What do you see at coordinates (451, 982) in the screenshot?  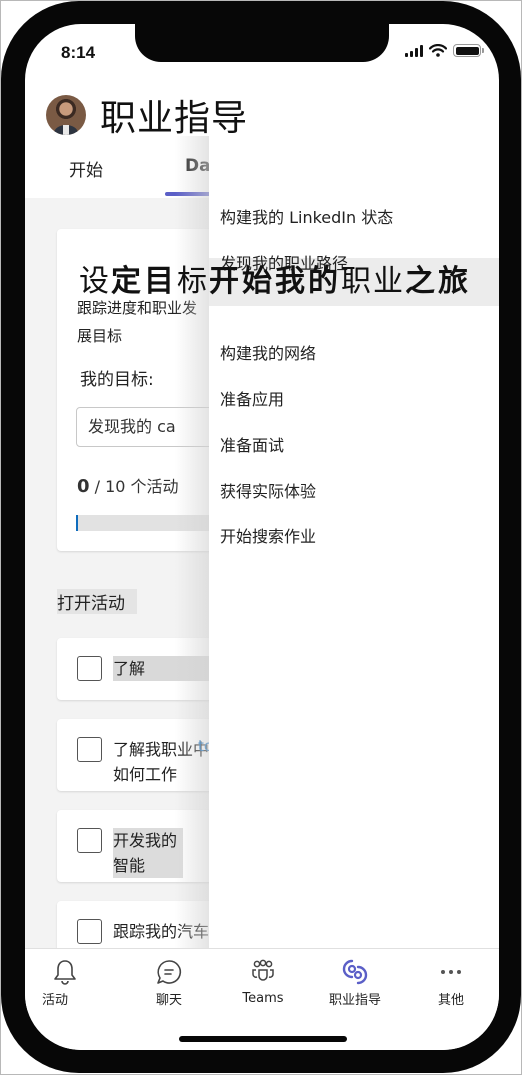 I see `nav-more: 其他` at bounding box center [451, 982].